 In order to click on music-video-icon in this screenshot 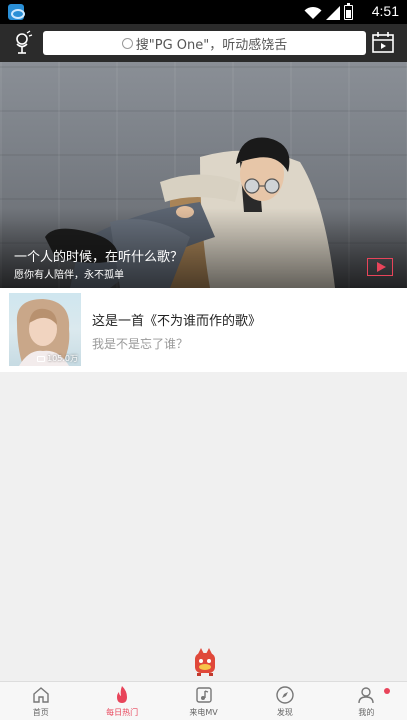, I will do `click(203, 695)`.